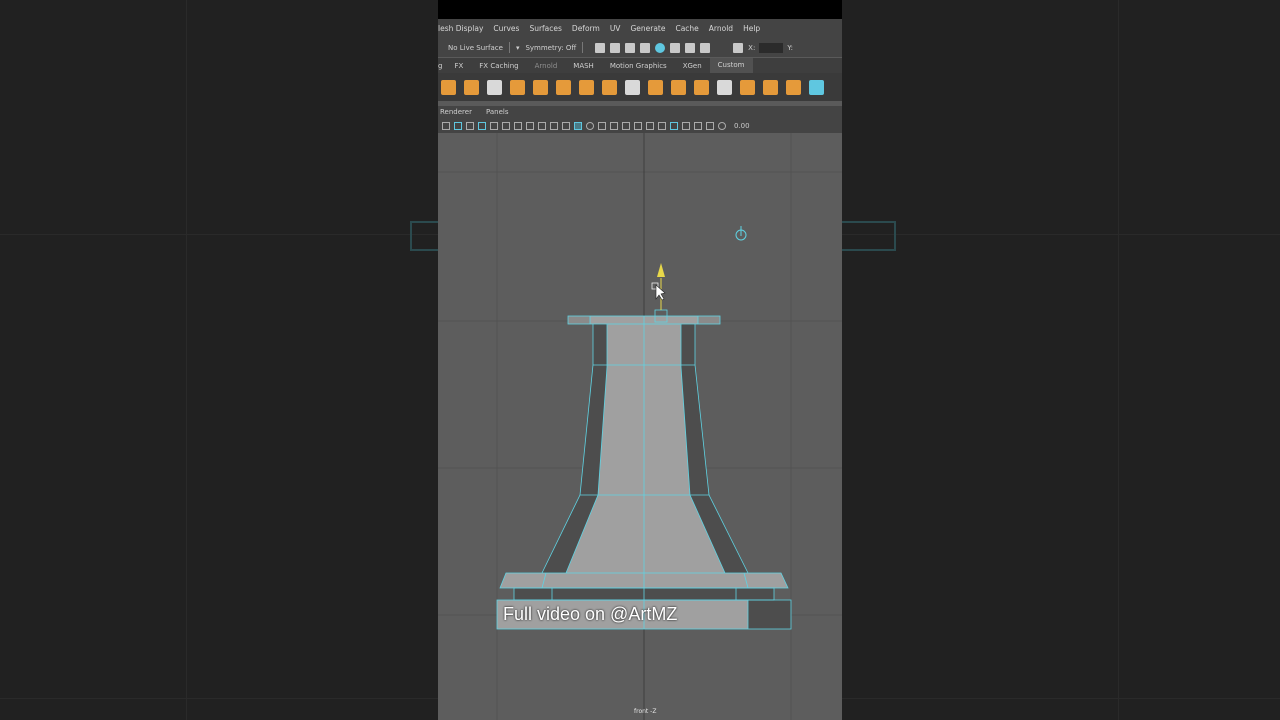 Image resolution: width=1280 pixels, height=720 pixels. I want to click on mesh-cap-left, so click(579, 320).